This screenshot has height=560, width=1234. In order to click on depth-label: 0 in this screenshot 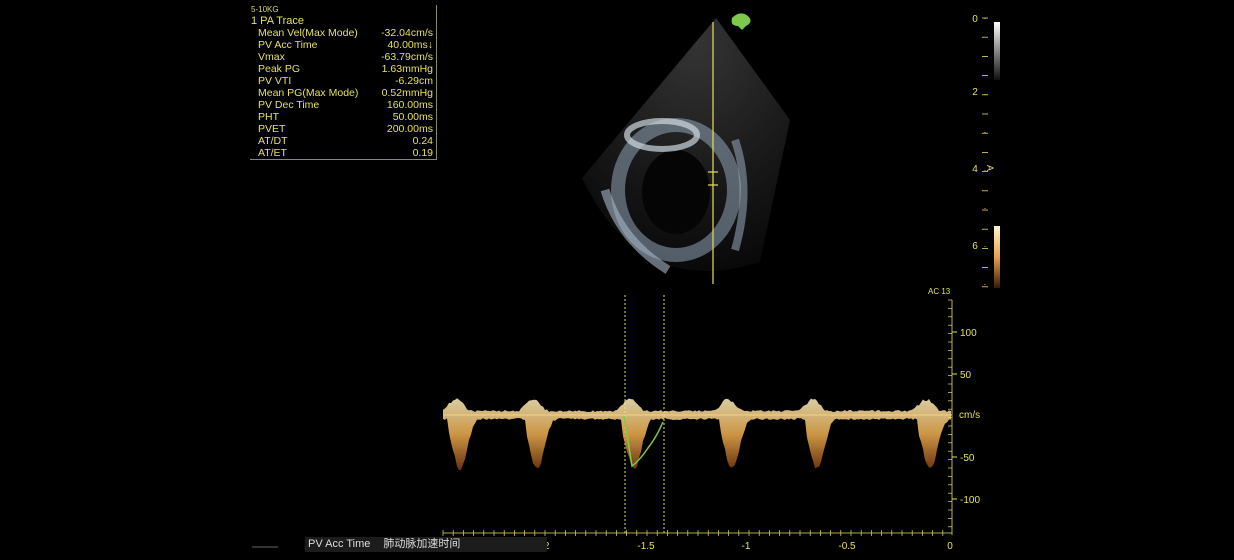, I will do `click(975, 19)`.